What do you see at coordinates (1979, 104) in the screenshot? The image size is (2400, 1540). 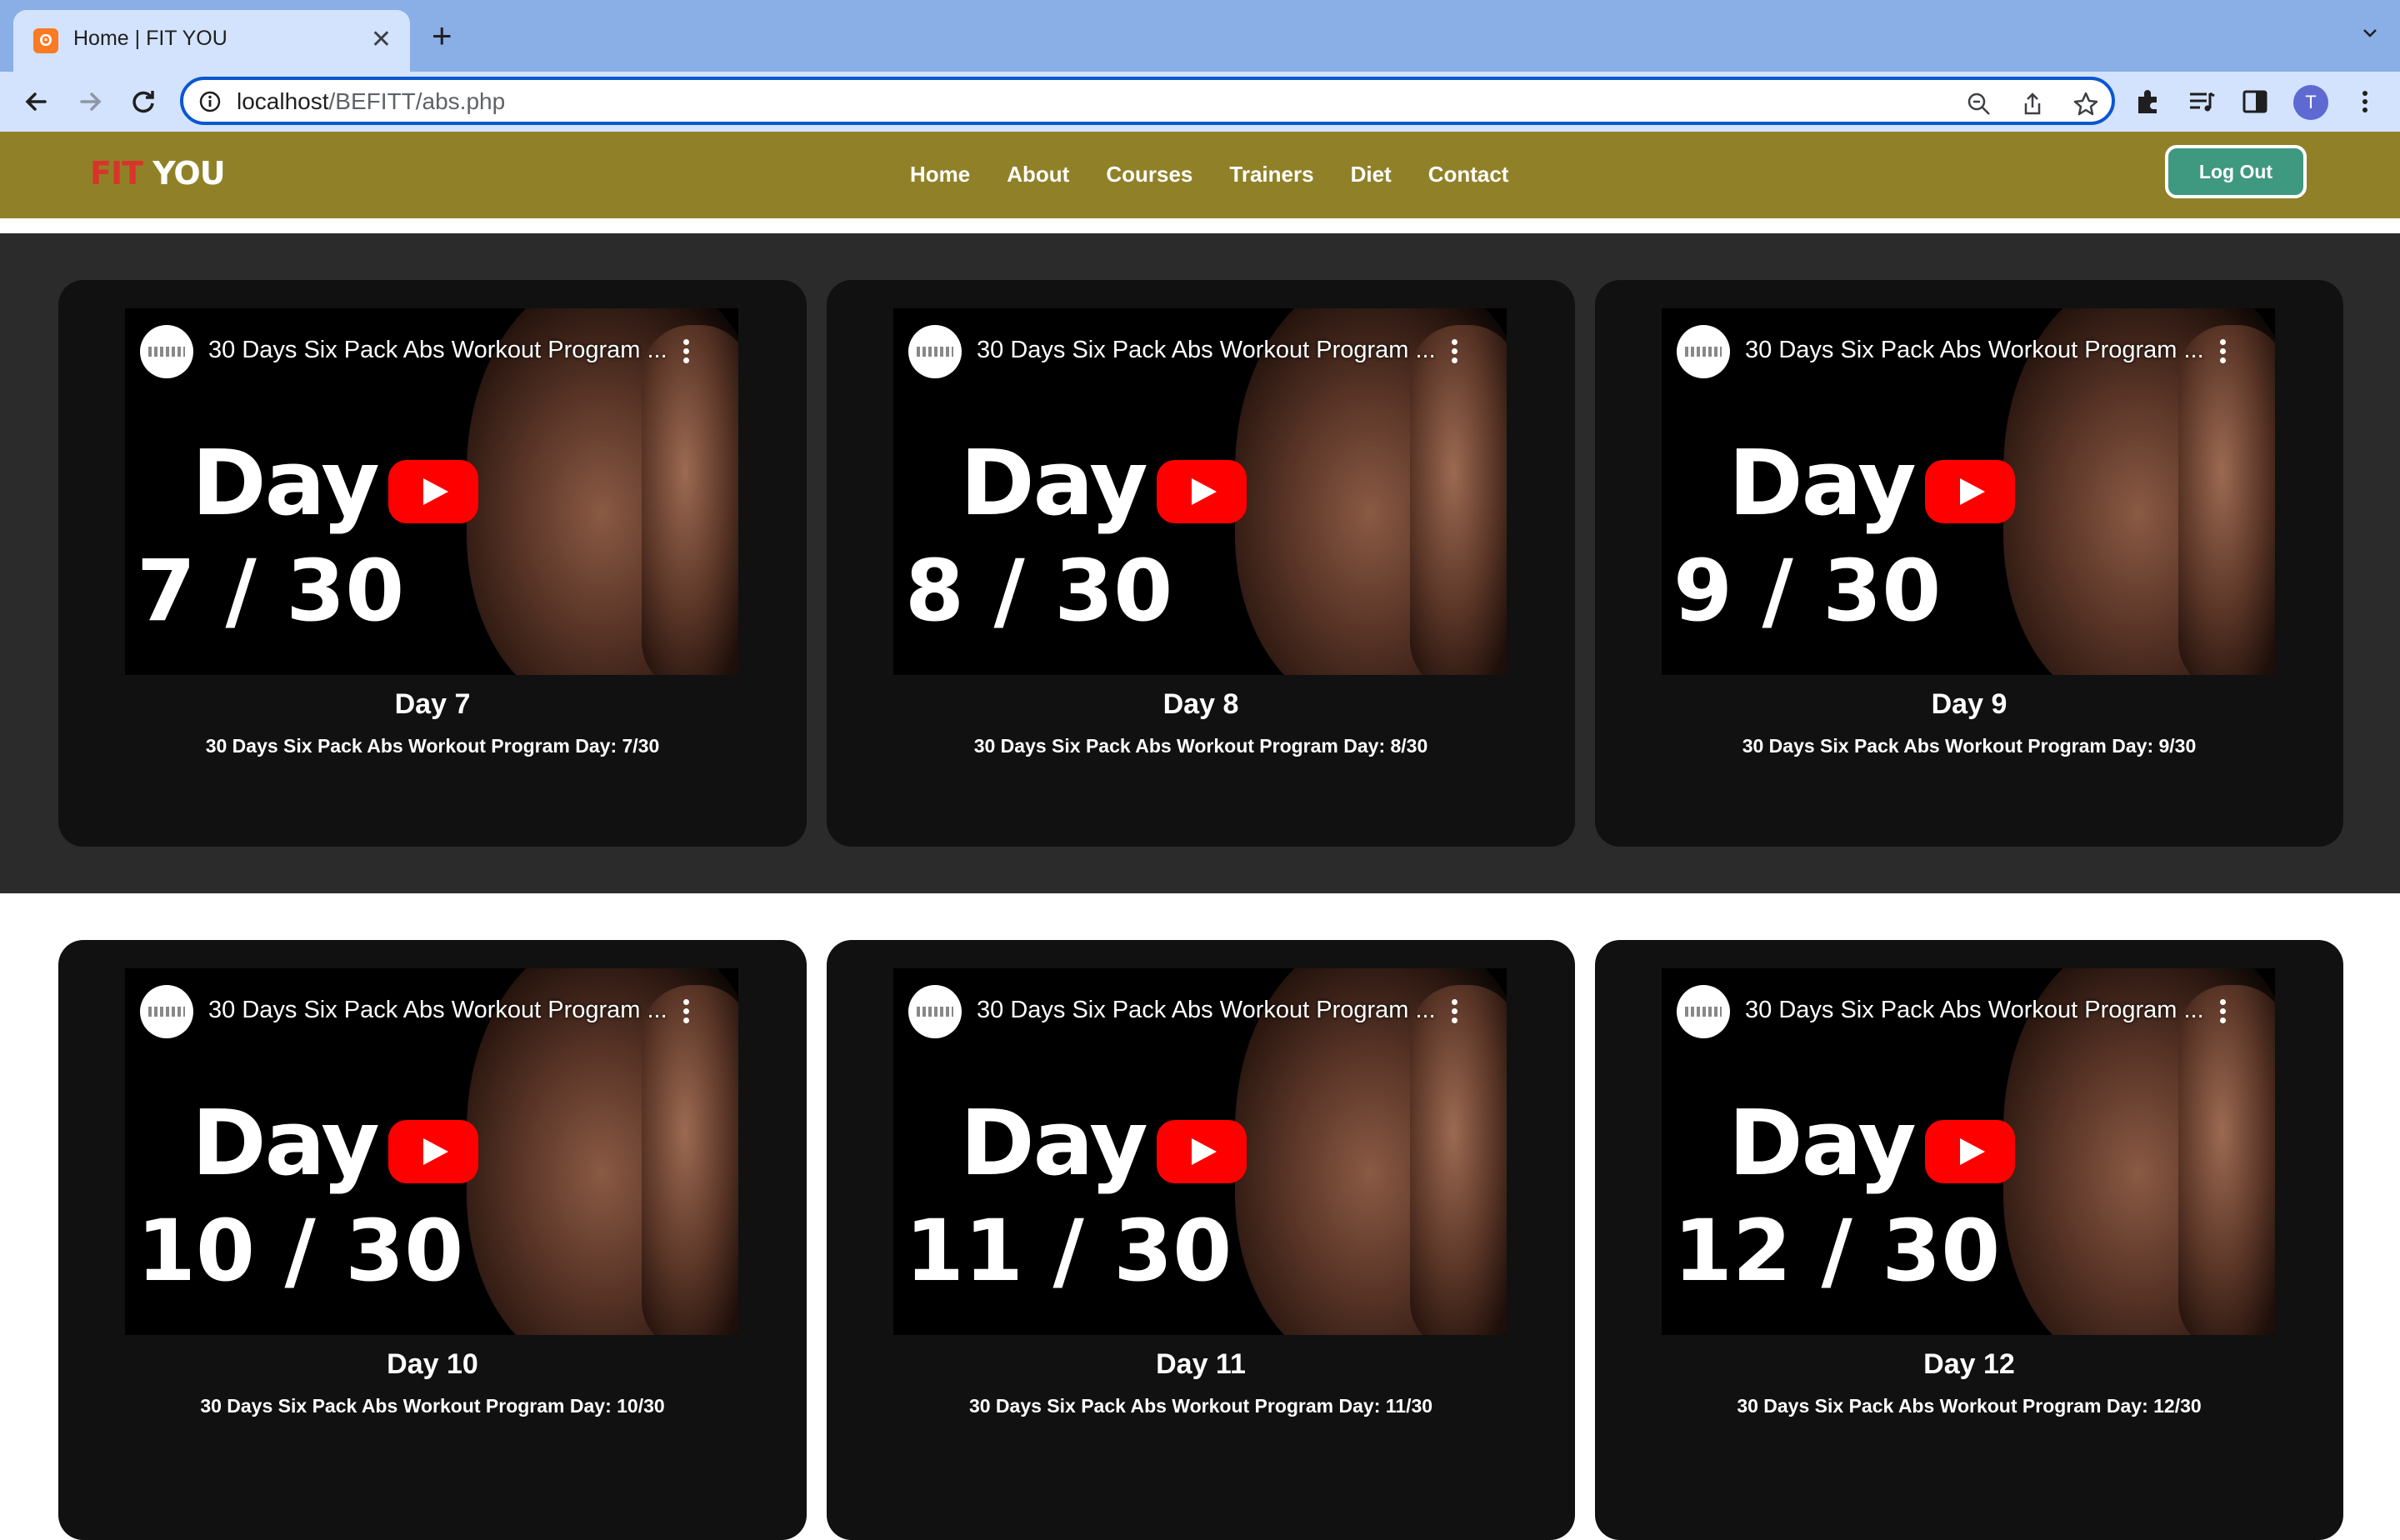 I see `zoom-icon` at bounding box center [1979, 104].